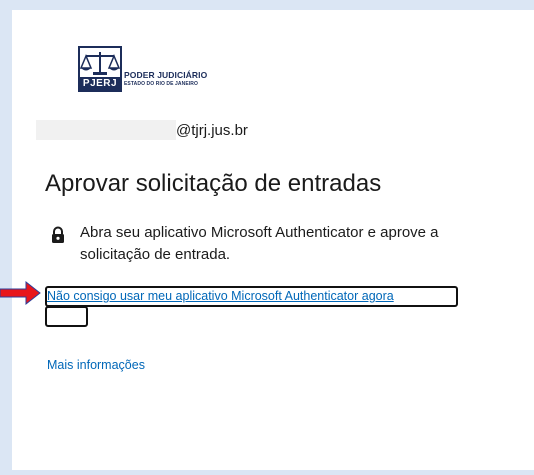  I want to click on logo-monogram: PJERJ, so click(100, 83).